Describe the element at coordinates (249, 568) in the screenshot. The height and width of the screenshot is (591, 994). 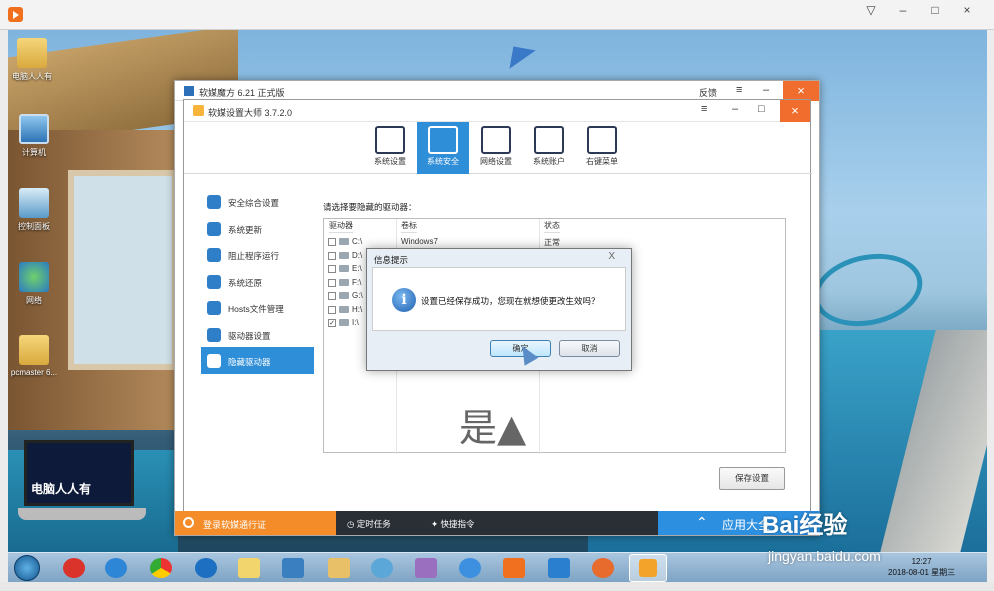
I see `sticky-notes-icon` at that location.